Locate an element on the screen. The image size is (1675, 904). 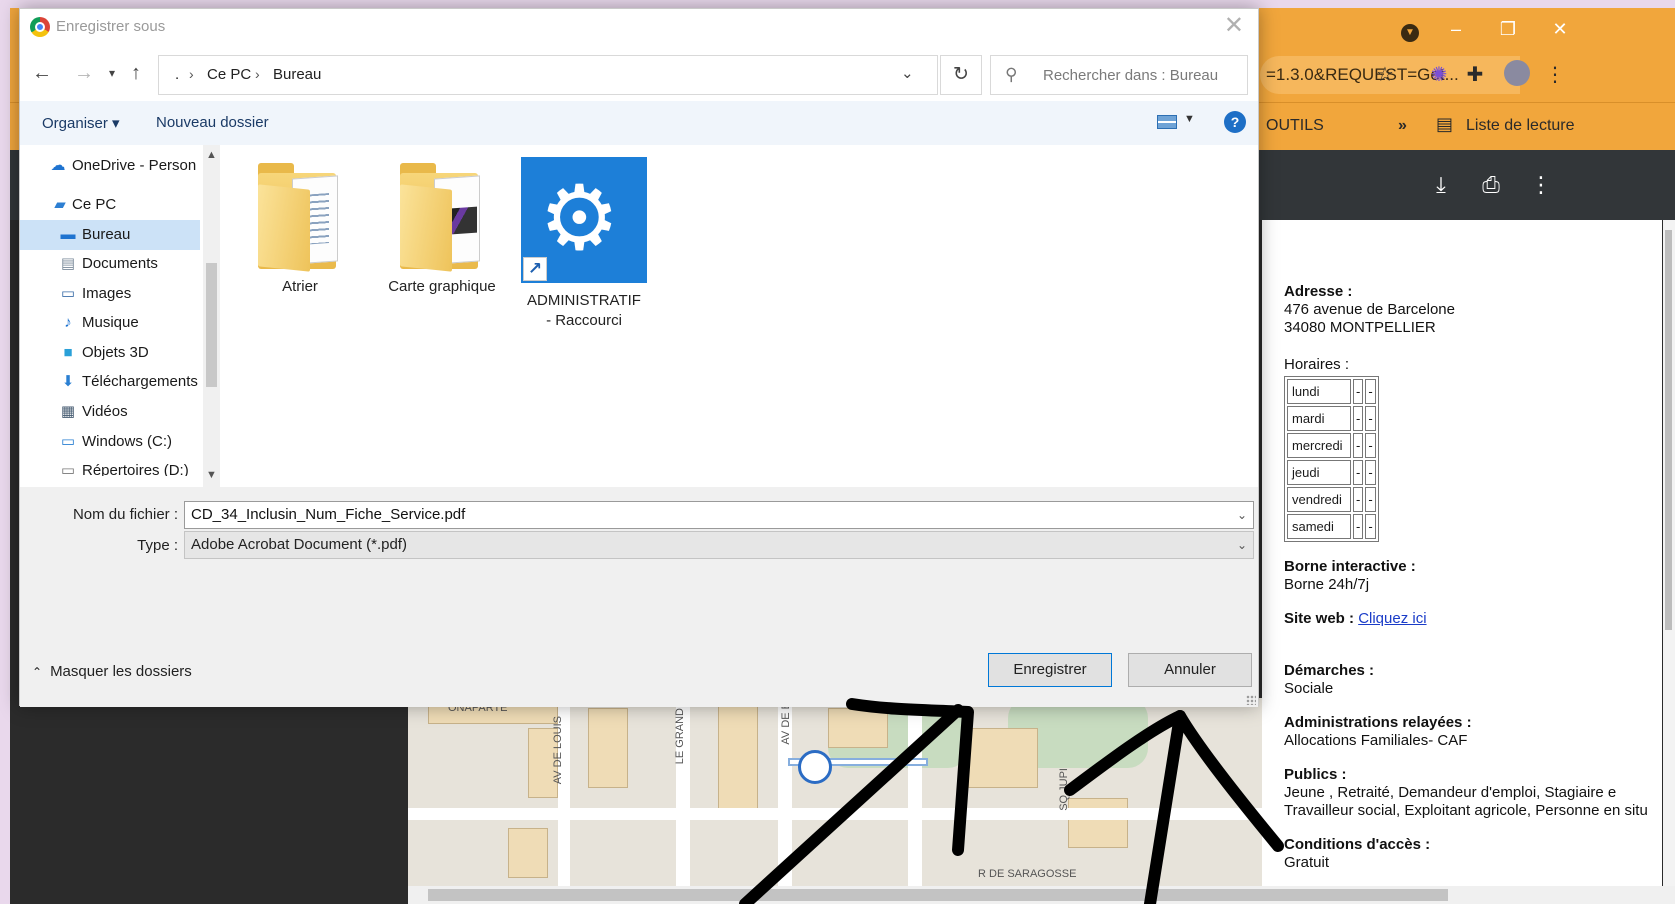
hours-row: mercredi - - is located at coordinates (1331, 445).